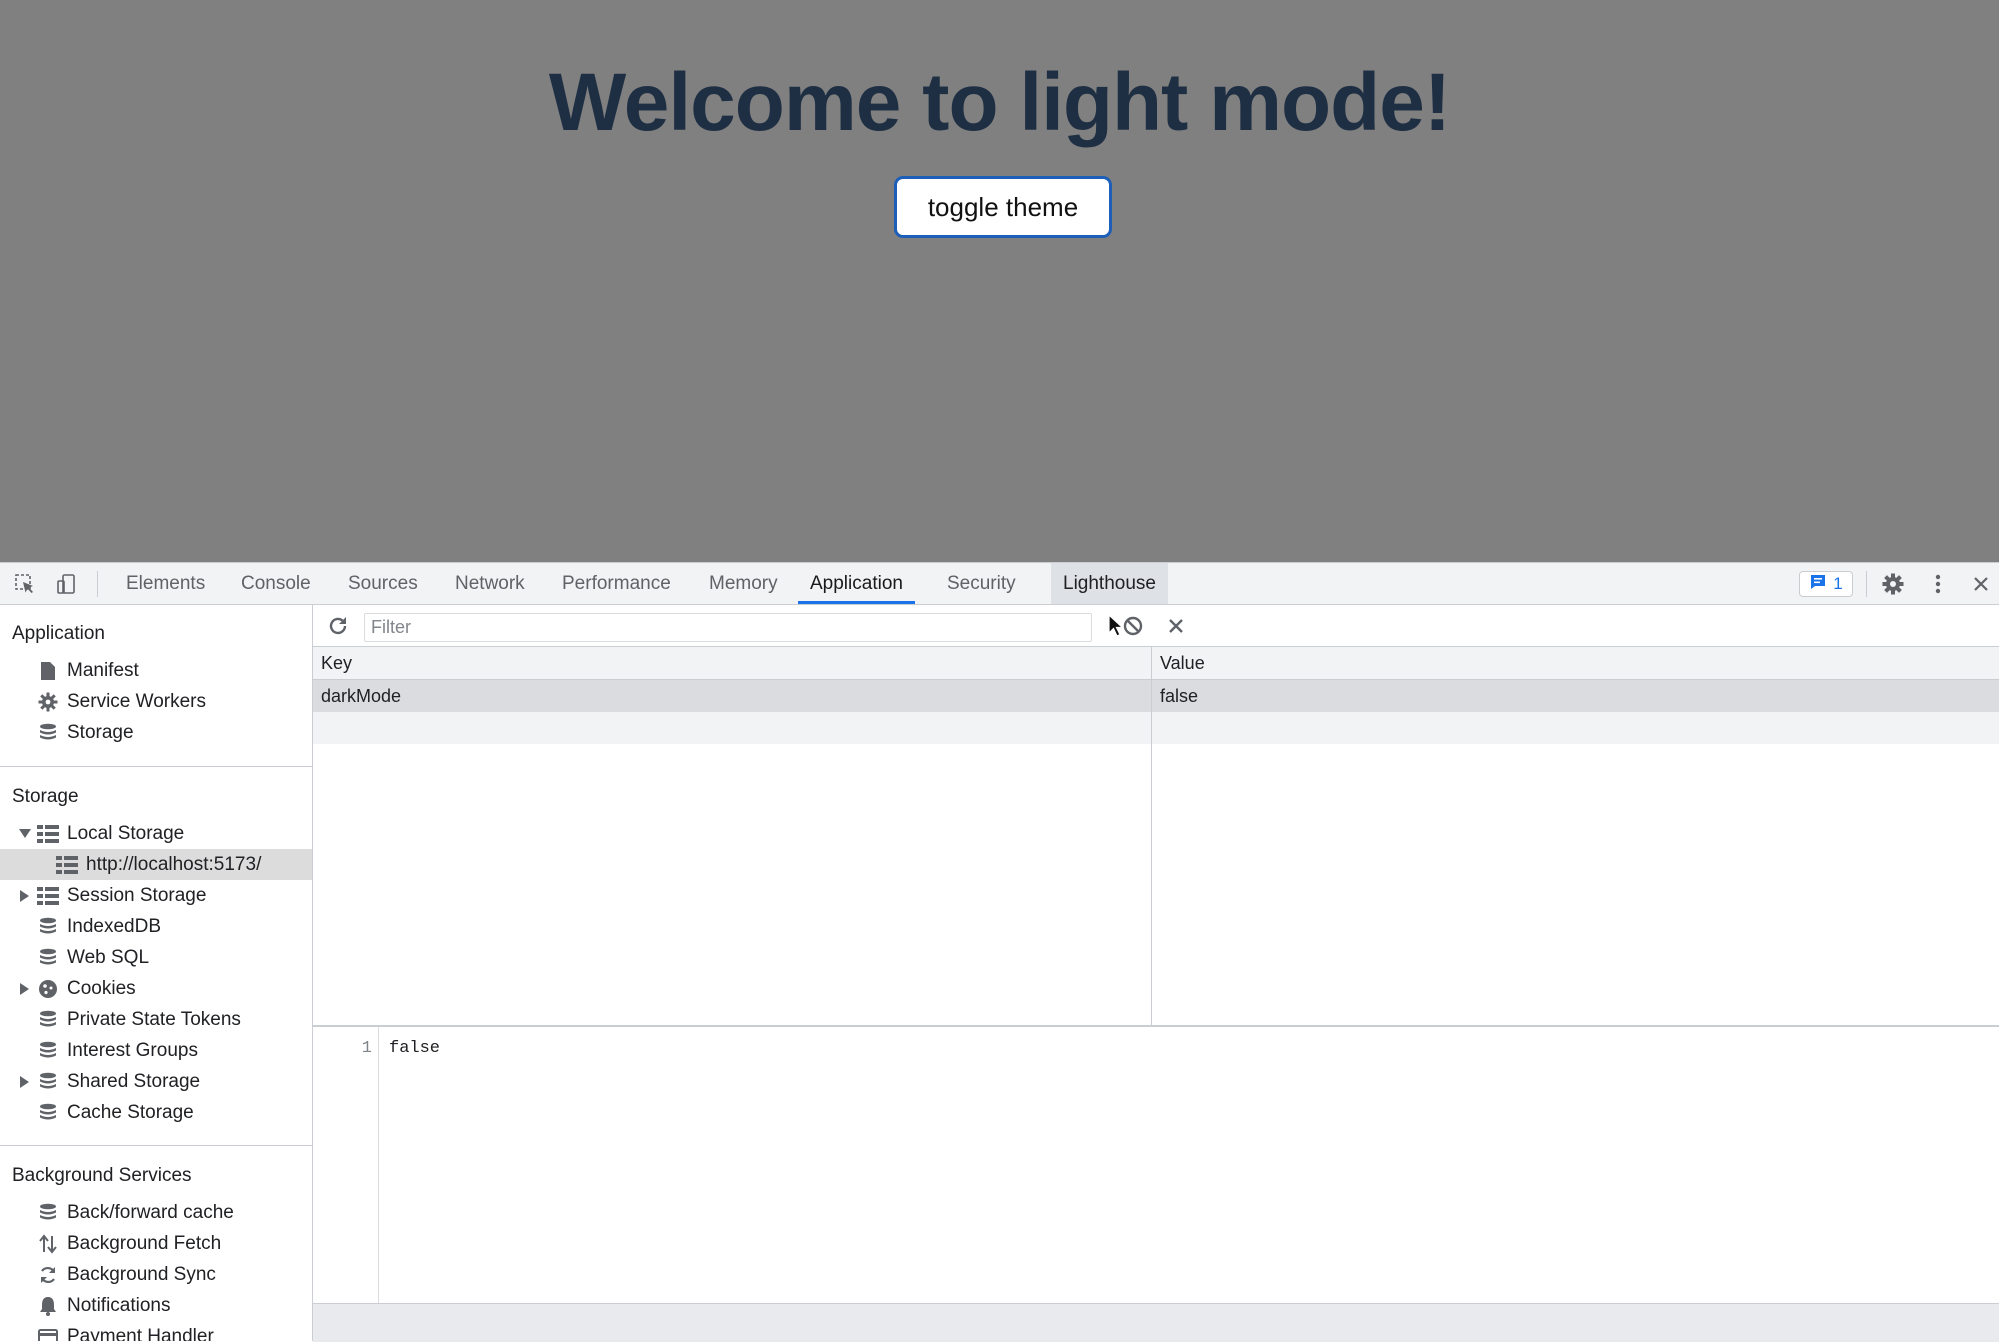  Describe the element at coordinates (100, 732) in the screenshot. I see `sidebar-item-label: Storage` at that location.